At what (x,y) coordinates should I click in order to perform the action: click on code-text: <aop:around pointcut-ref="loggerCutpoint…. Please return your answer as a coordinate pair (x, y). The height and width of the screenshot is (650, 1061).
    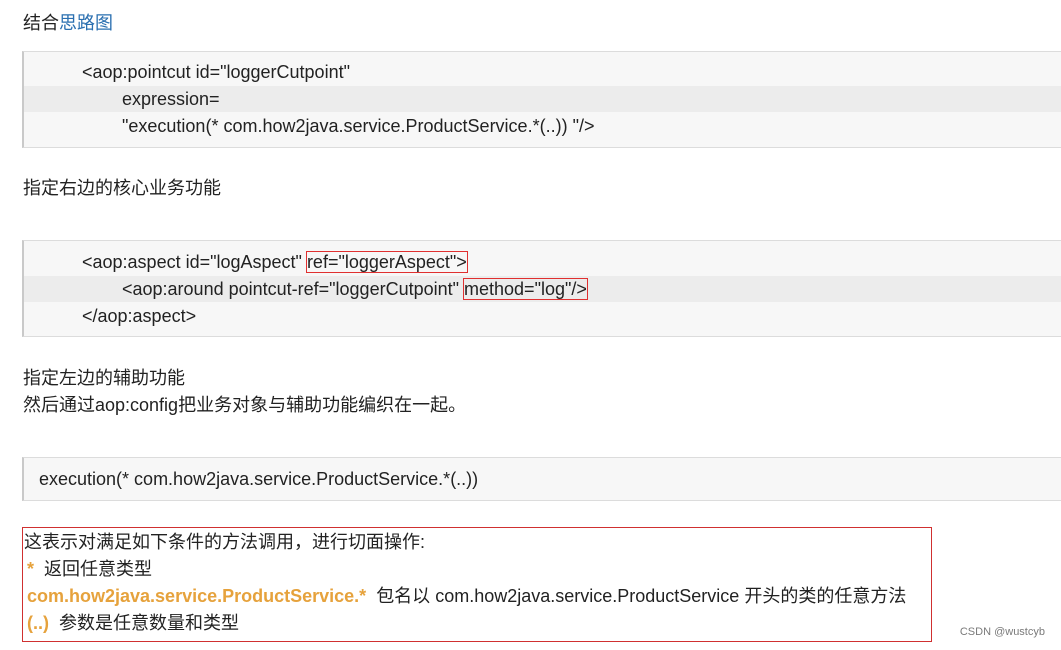
    Looking at the image, I should click on (293, 289).